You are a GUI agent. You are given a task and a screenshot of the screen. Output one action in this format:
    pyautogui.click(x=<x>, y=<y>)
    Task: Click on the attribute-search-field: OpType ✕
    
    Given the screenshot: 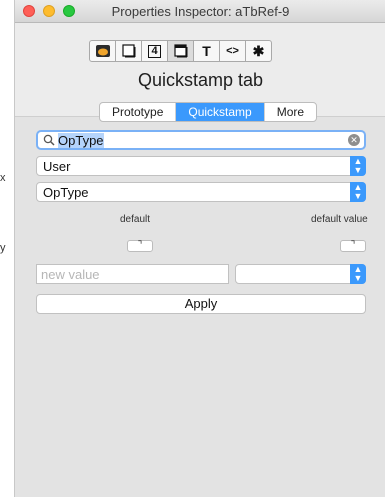 What is the action you would take?
    pyautogui.click(x=201, y=140)
    